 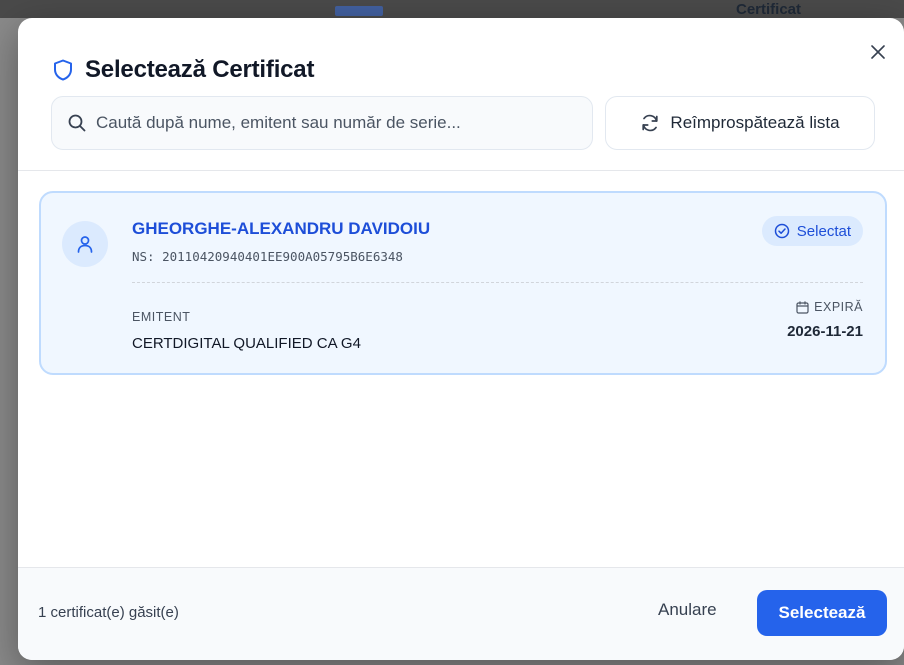 What do you see at coordinates (331, 123) in the screenshot?
I see `search-input` at bounding box center [331, 123].